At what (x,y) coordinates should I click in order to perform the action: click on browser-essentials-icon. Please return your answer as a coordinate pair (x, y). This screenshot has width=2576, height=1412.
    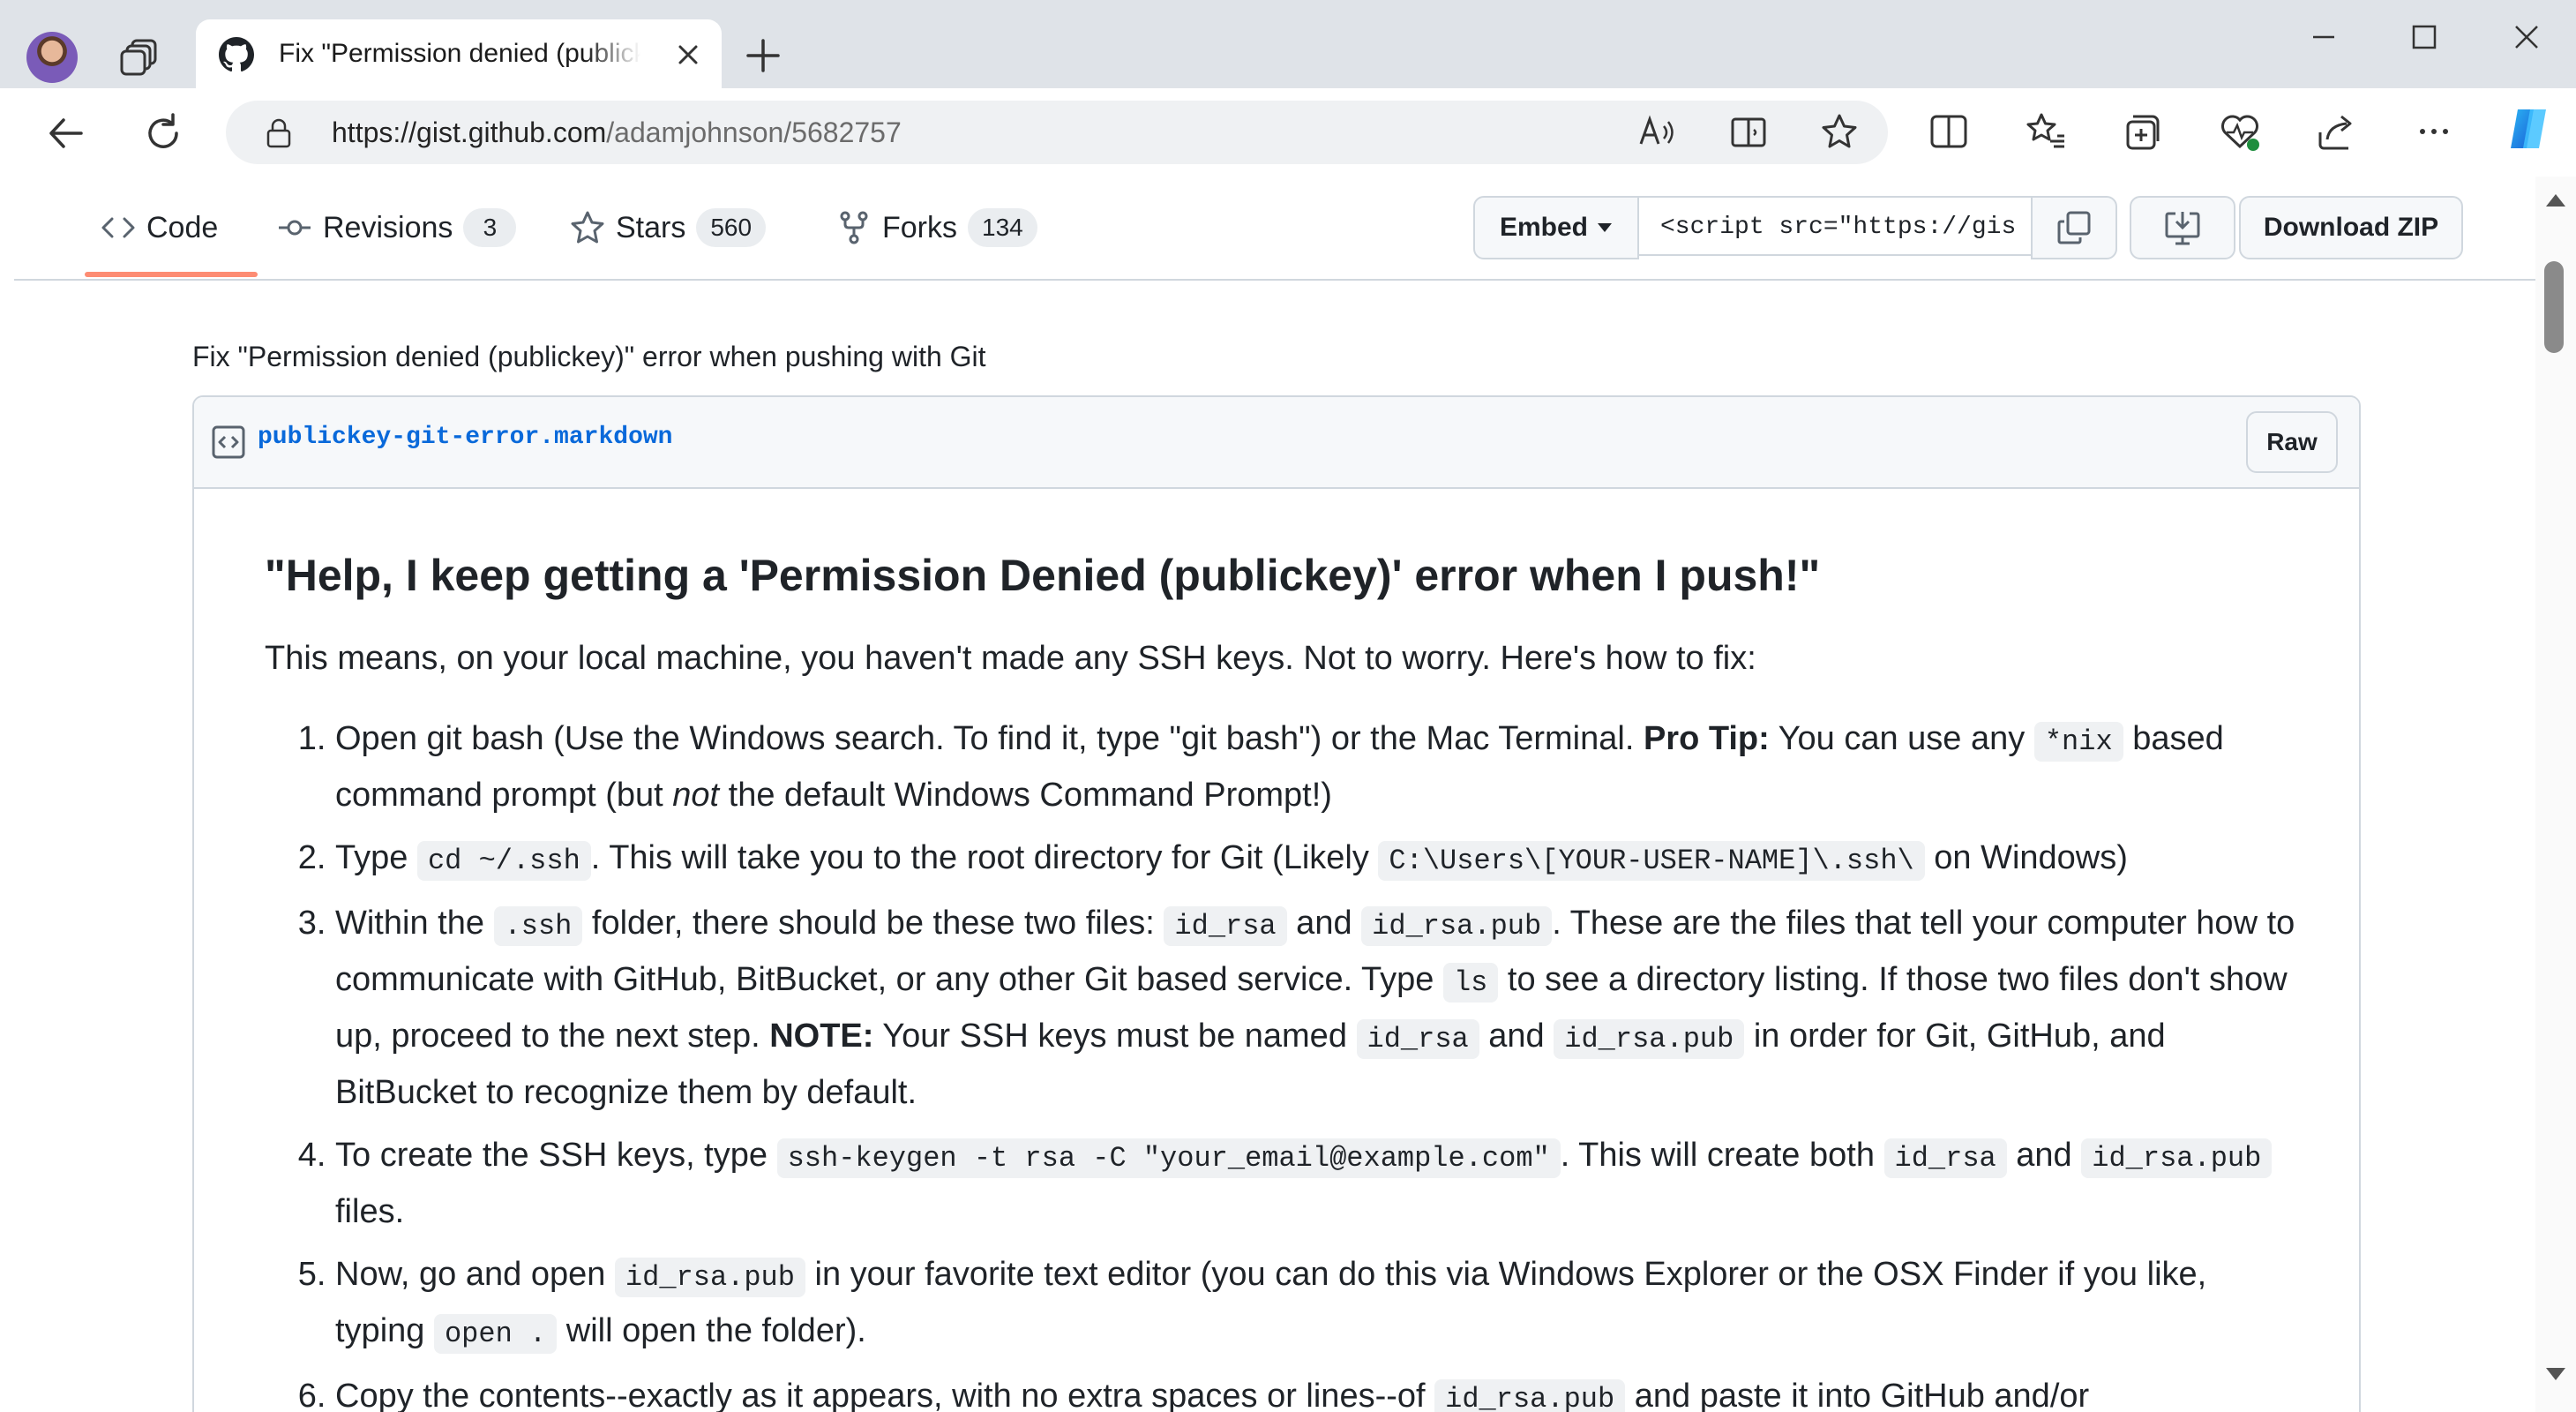
    Looking at the image, I should click on (2240, 131).